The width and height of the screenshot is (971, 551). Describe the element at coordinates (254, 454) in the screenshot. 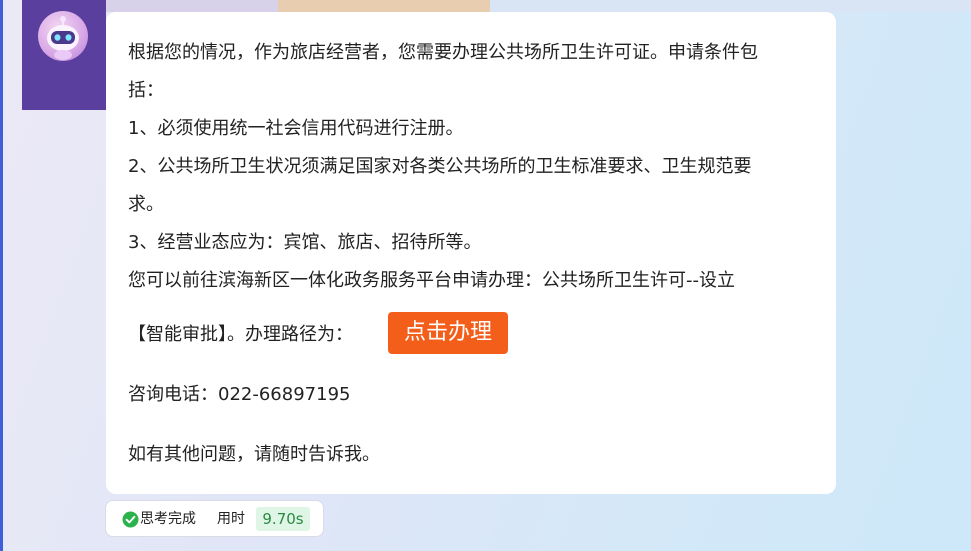

I see `closing-line: 如有其他问题，请随时告诉我。` at that location.